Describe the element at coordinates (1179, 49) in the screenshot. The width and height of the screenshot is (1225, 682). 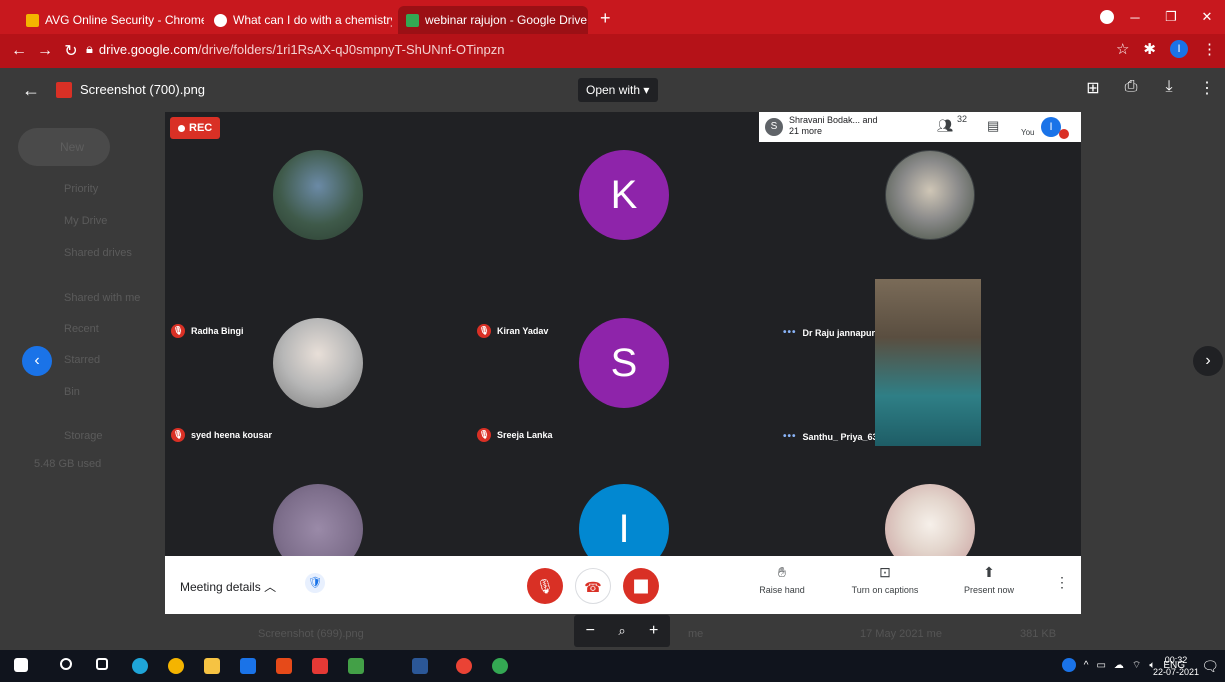
I see `profile-avatar: I` at that location.